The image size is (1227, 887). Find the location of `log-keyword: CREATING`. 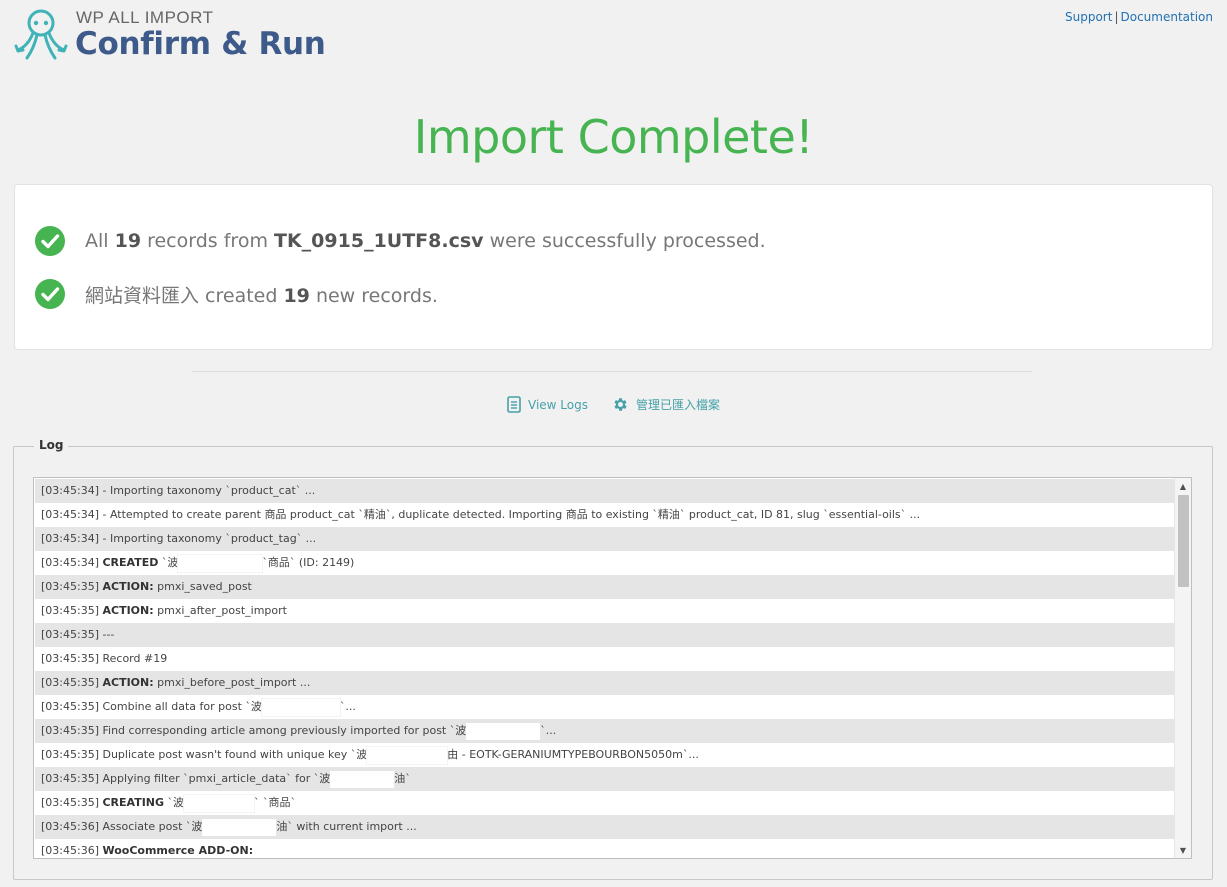

log-keyword: CREATING is located at coordinates (133, 802).